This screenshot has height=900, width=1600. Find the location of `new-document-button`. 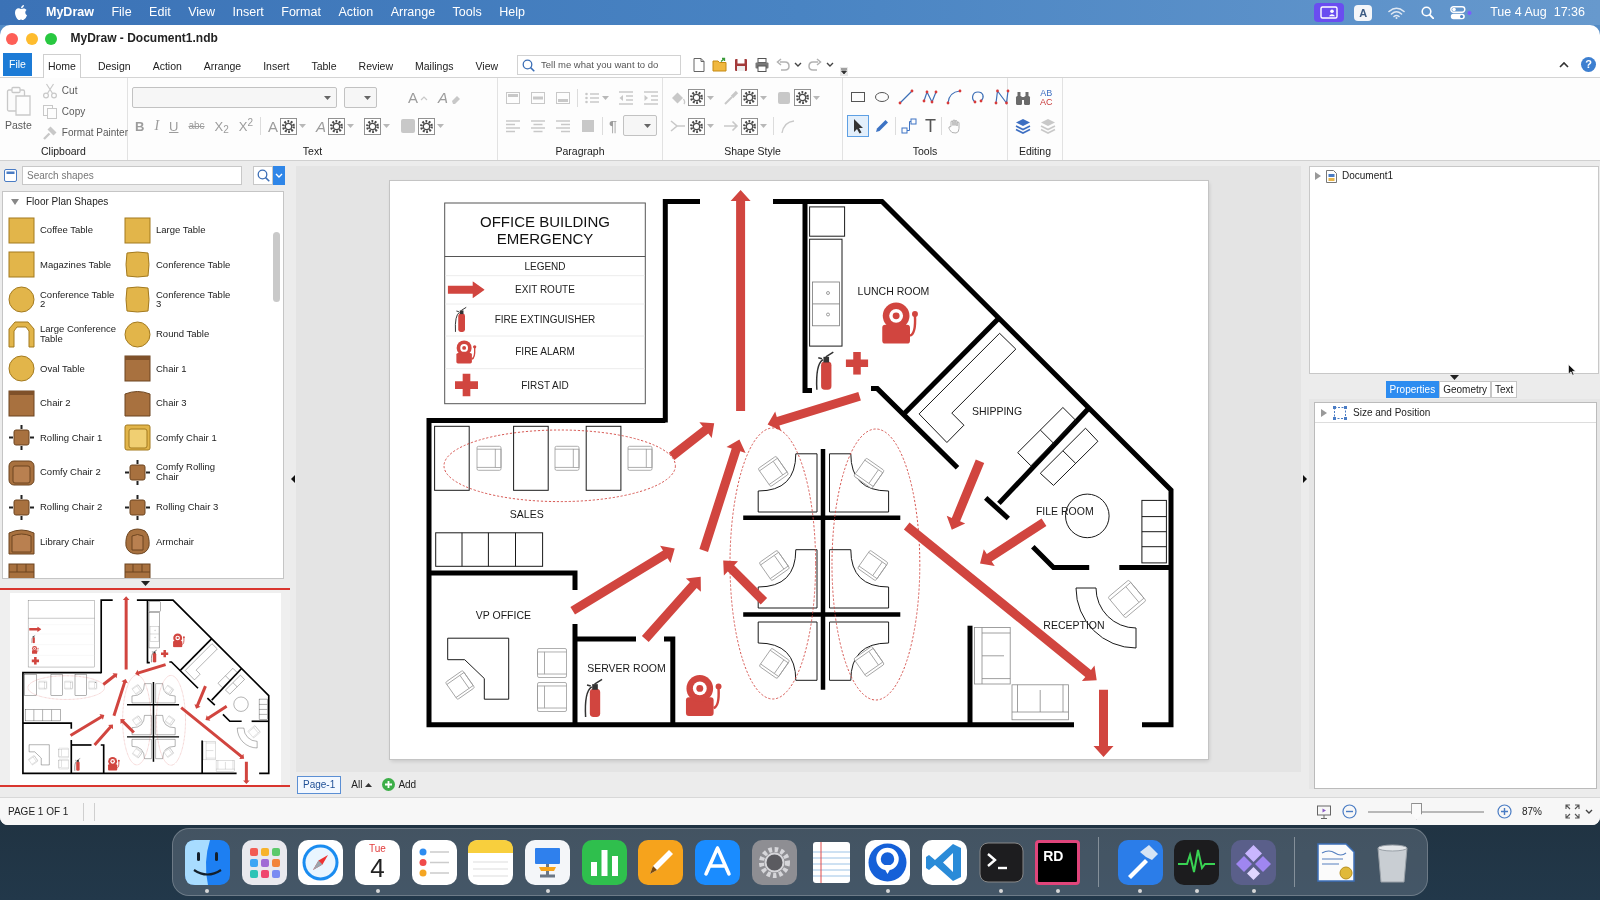

new-document-button is located at coordinates (699, 64).